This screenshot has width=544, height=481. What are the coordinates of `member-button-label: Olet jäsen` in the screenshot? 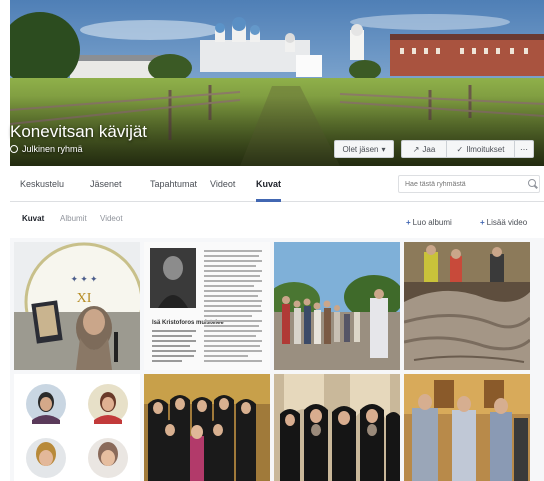 It's located at (360, 149).